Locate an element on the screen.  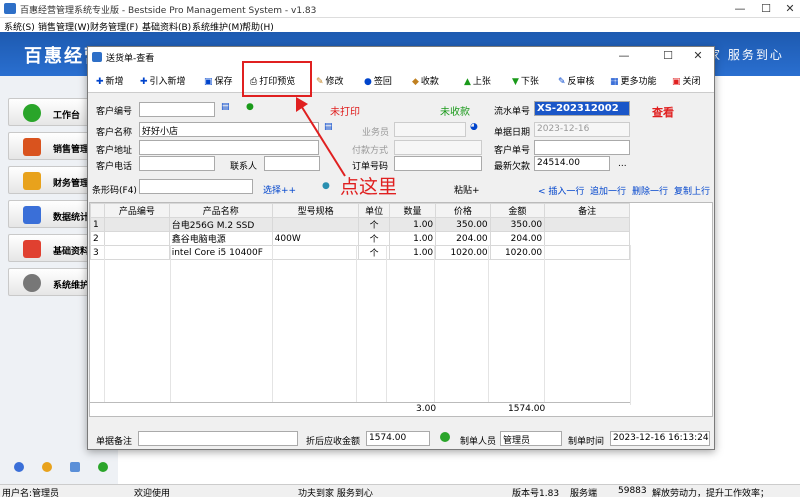
click-here-annotation: 点这里 is located at coordinates (369, 187).